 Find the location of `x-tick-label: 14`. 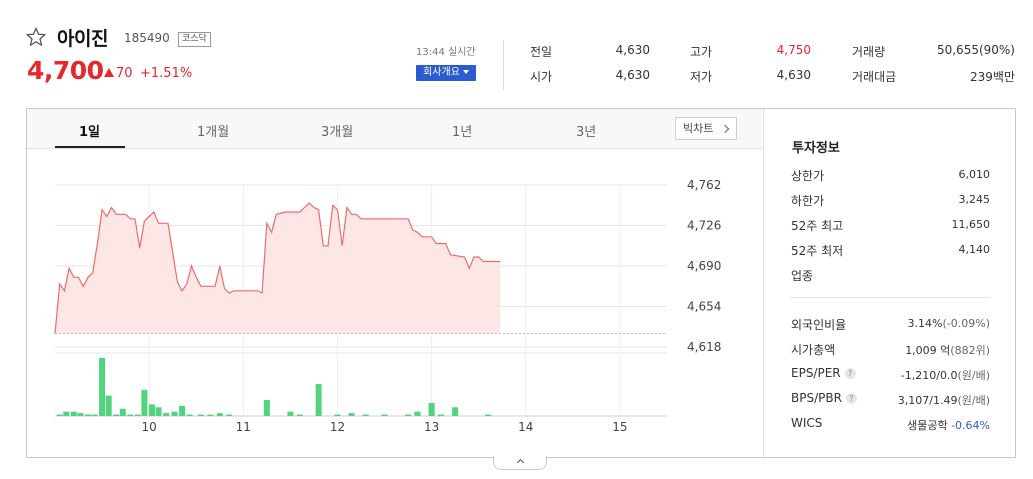

x-tick-label: 14 is located at coordinates (525, 427).